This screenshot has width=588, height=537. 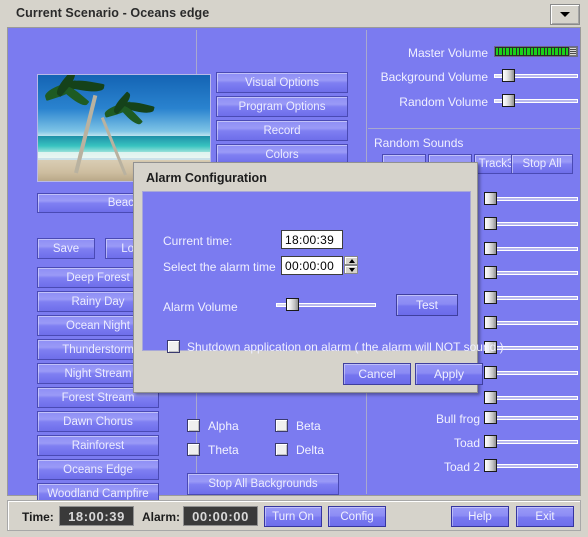 What do you see at coordinates (113, 13) in the screenshot?
I see `page-title: Current Scenario - Oceans edge` at bounding box center [113, 13].